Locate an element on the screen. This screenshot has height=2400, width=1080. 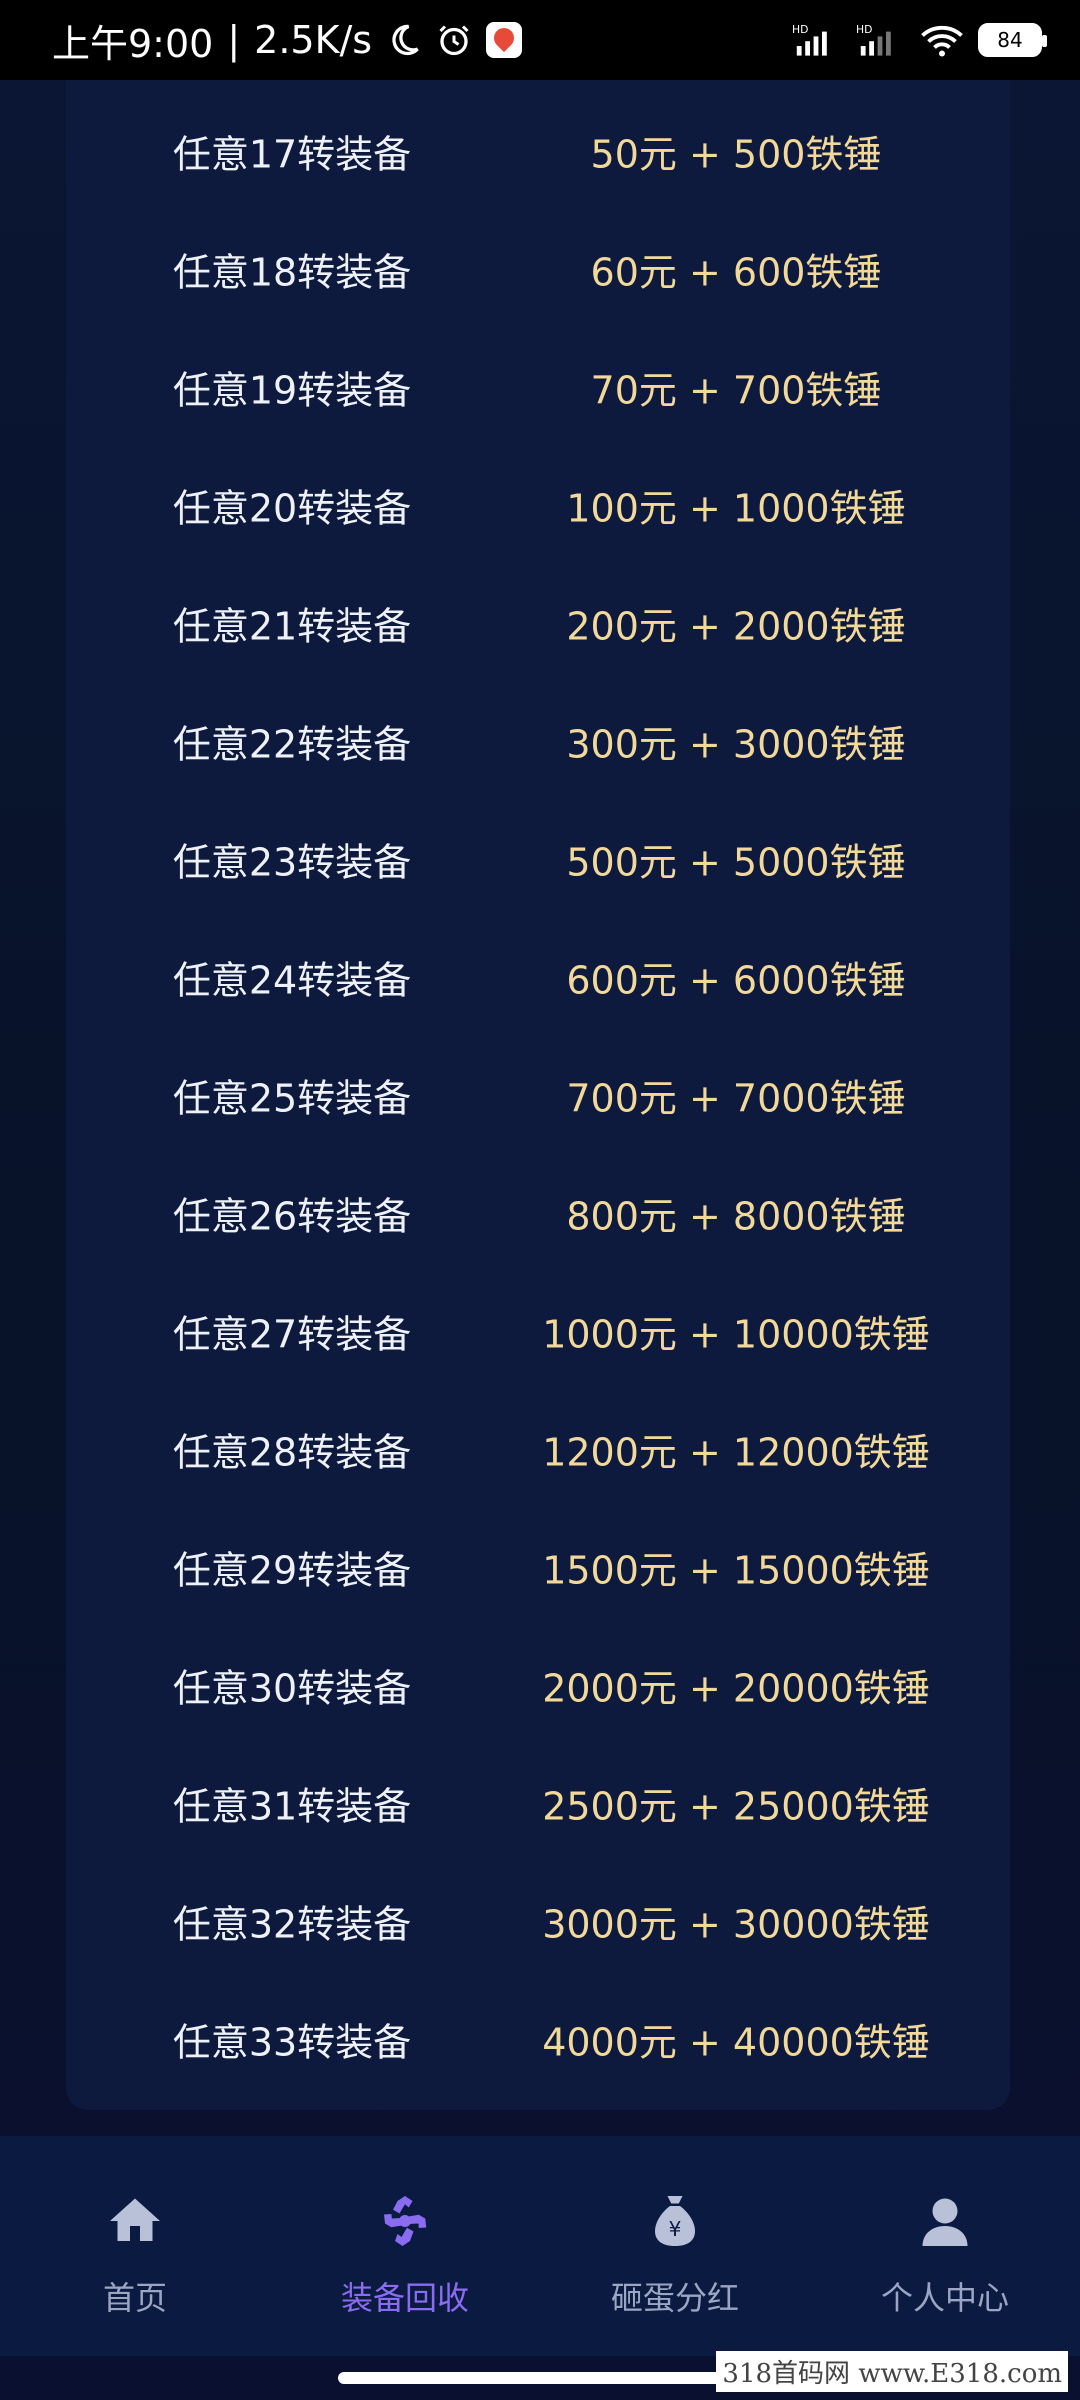
battery-level: 84 is located at coordinates (1010, 40).